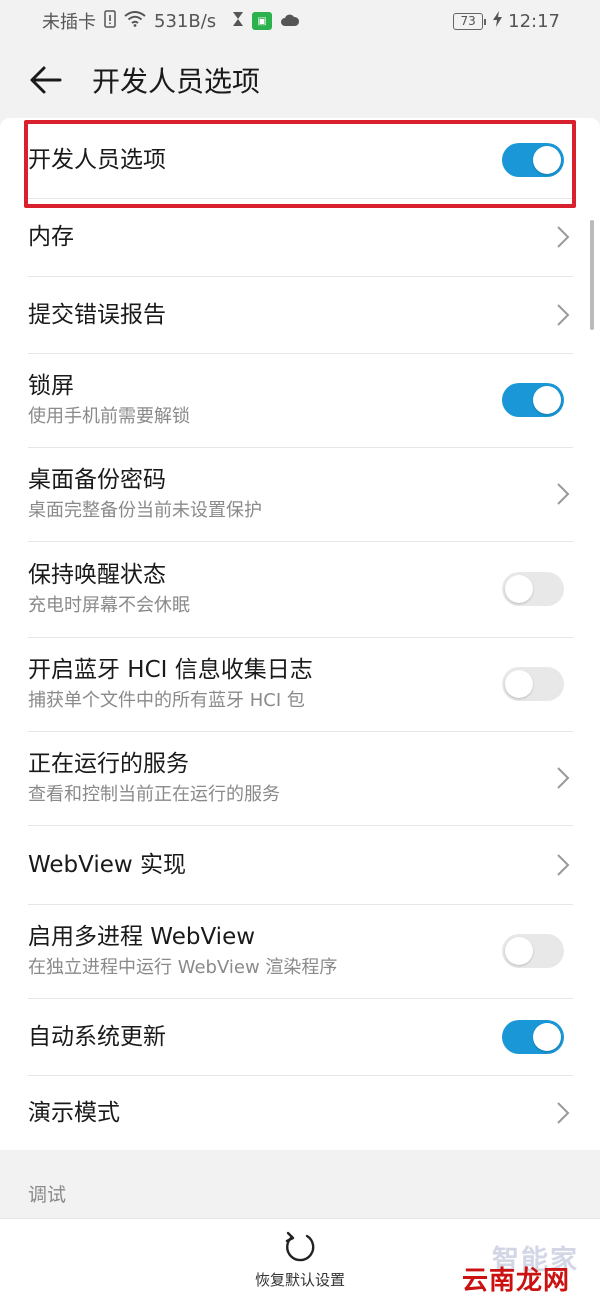 Image resolution: width=600 pixels, height=1300 pixels. I want to click on row-label: 开启蓝牙 HCI 信息收集日志, so click(170, 669).